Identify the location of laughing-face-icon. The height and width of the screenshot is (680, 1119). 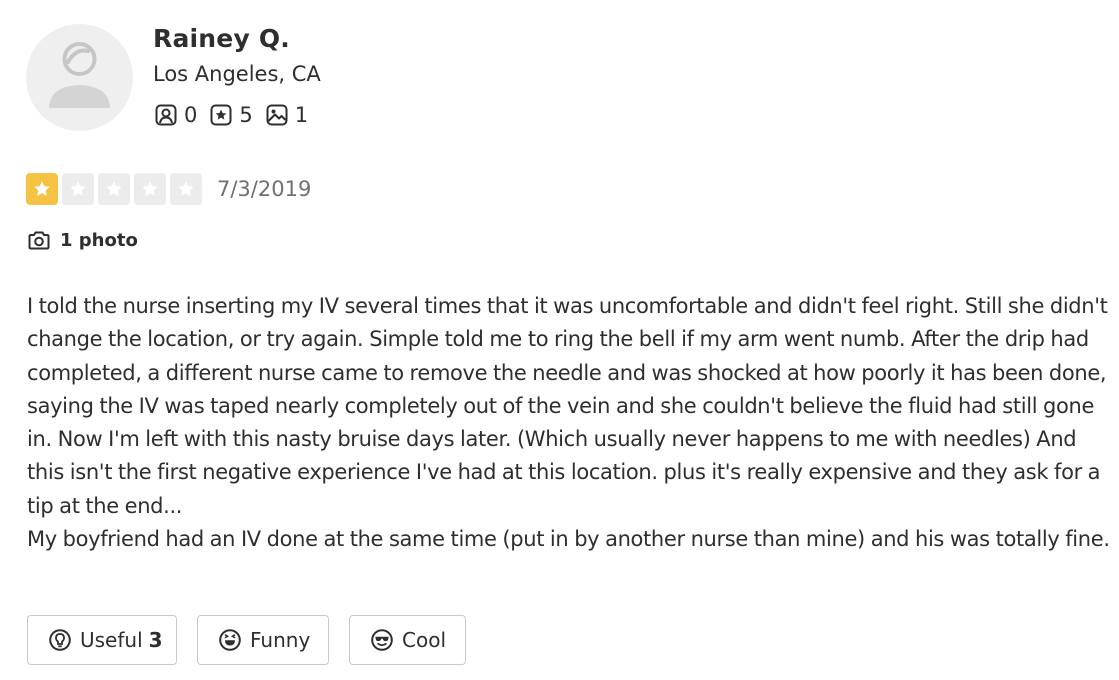
(230, 640).